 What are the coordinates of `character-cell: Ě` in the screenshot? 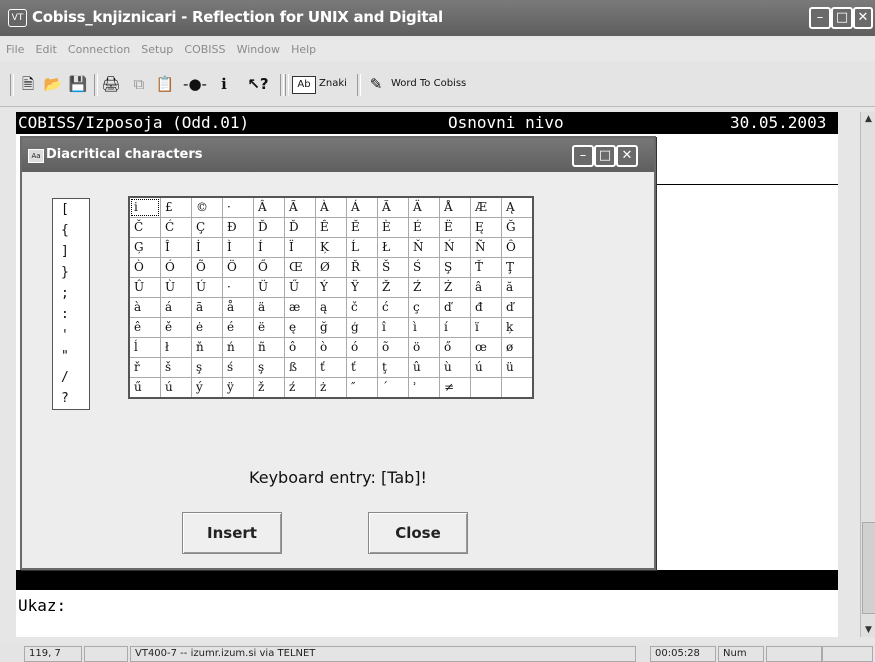 It's located at (362, 227).